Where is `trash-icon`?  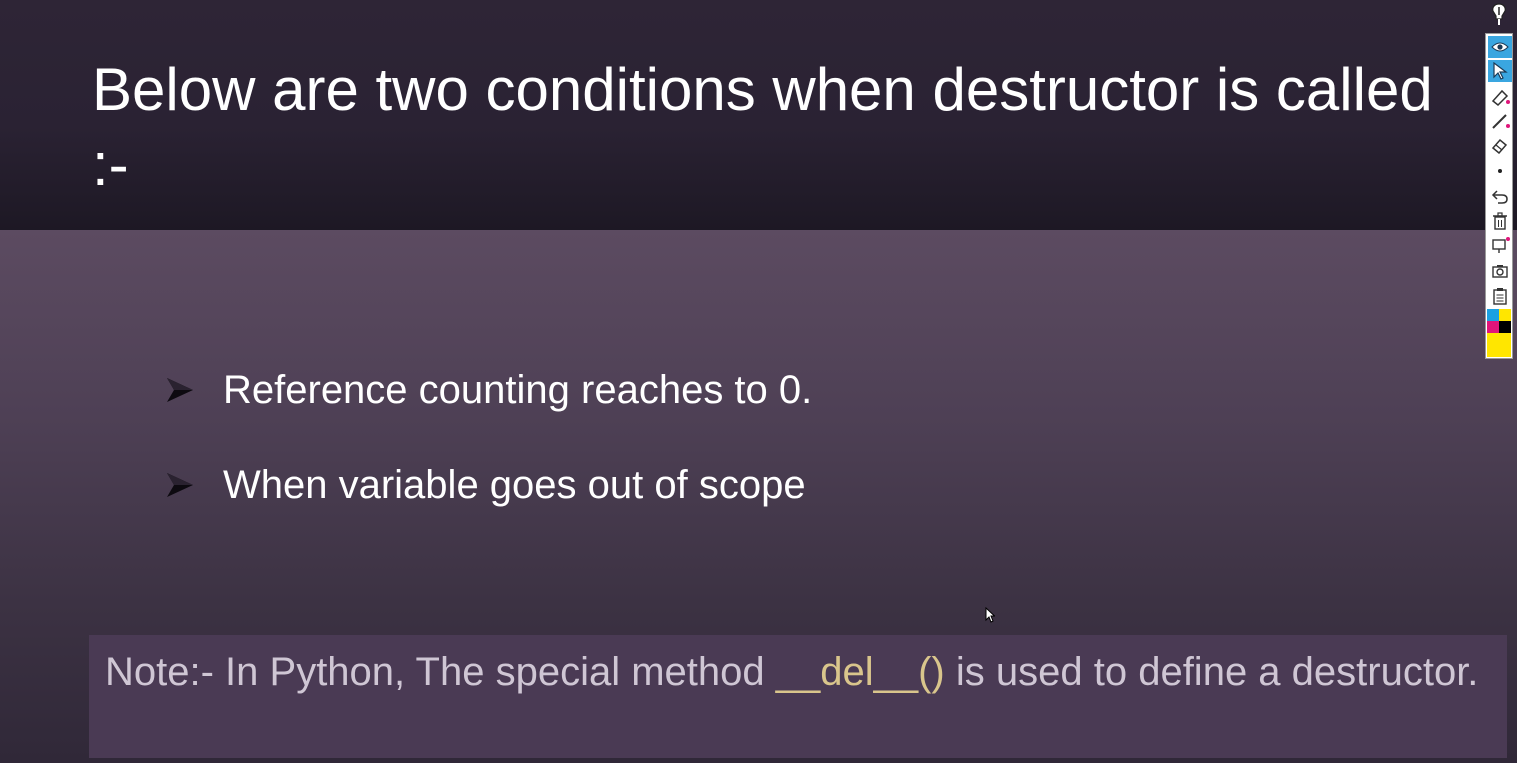 trash-icon is located at coordinates (1500, 221).